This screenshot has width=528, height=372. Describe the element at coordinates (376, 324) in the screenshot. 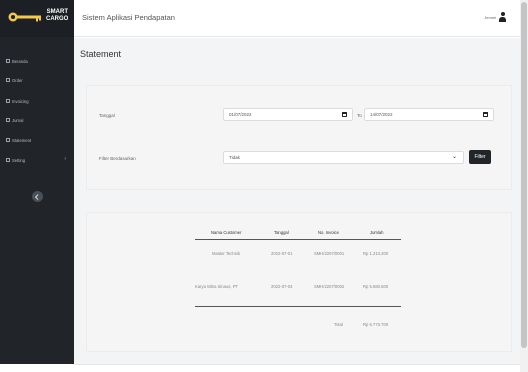

I see `total-value: Rp 6.773.700` at that location.